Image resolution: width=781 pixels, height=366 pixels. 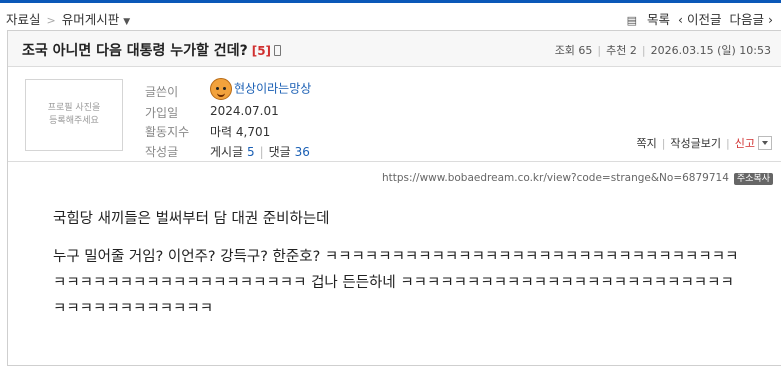 I want to click on profile-photo-placeholder: 프로필 사진을 등록해주세요, so click(x=74, y=115).